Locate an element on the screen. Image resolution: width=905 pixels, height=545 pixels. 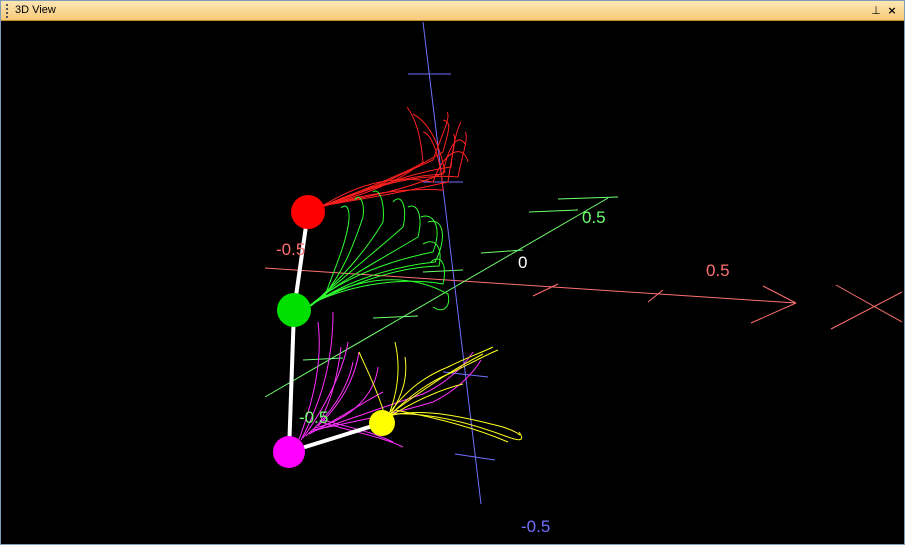
origin-label: 0 is located at coordinates (523, 262).